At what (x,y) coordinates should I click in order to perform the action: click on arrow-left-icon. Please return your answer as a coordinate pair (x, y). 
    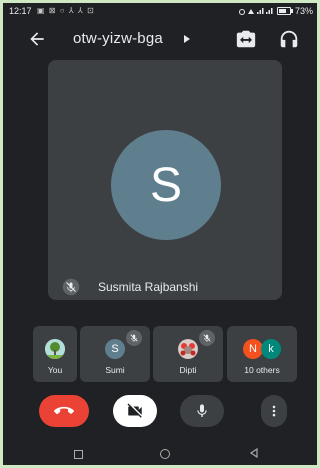
    Looking at the image, I should click on (37, 39).